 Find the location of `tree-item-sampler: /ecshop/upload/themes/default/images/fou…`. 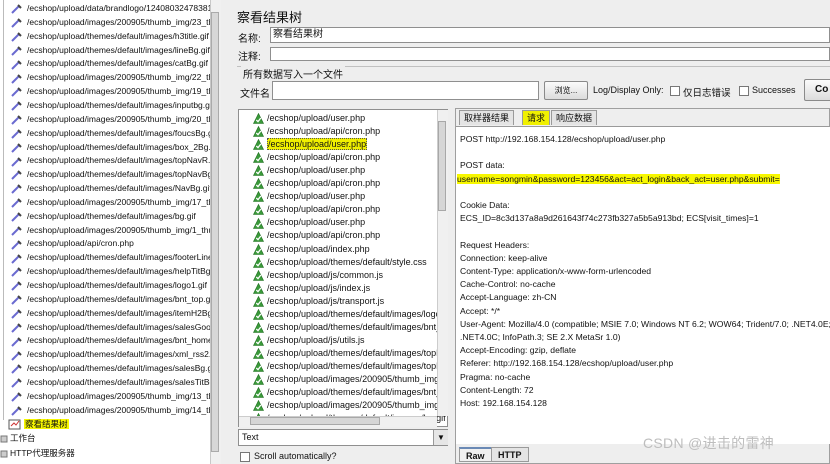

tree-item-sampler: /ecshop/upload/themes/default/images/fou… is located at coordinates (114, 133).